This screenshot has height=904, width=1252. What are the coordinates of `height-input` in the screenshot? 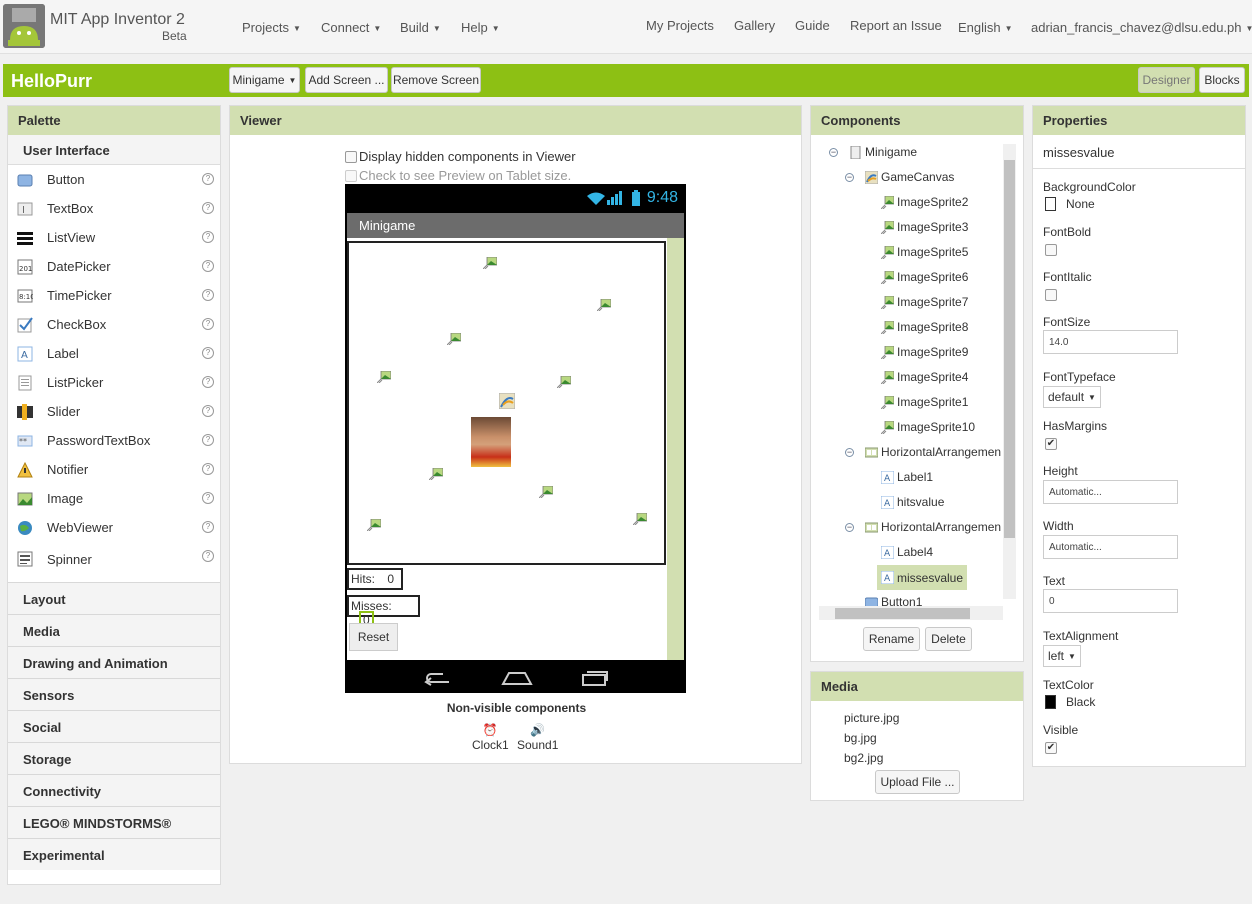 It's located at (1110, 492).